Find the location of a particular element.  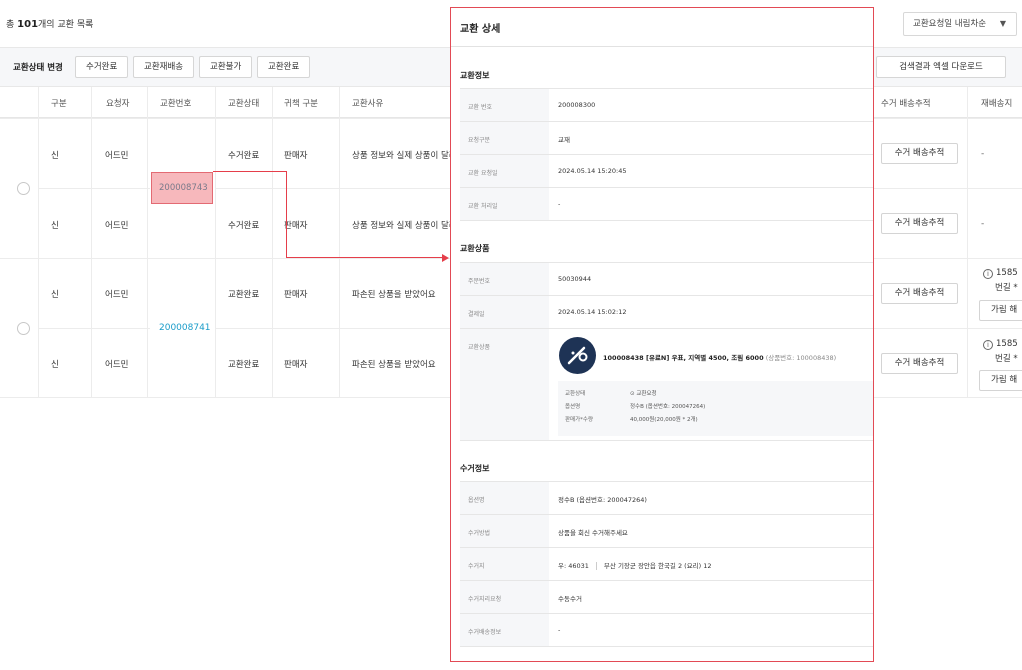

info-row: 교환 번호 200008300 is located at coordinates (666, 105).